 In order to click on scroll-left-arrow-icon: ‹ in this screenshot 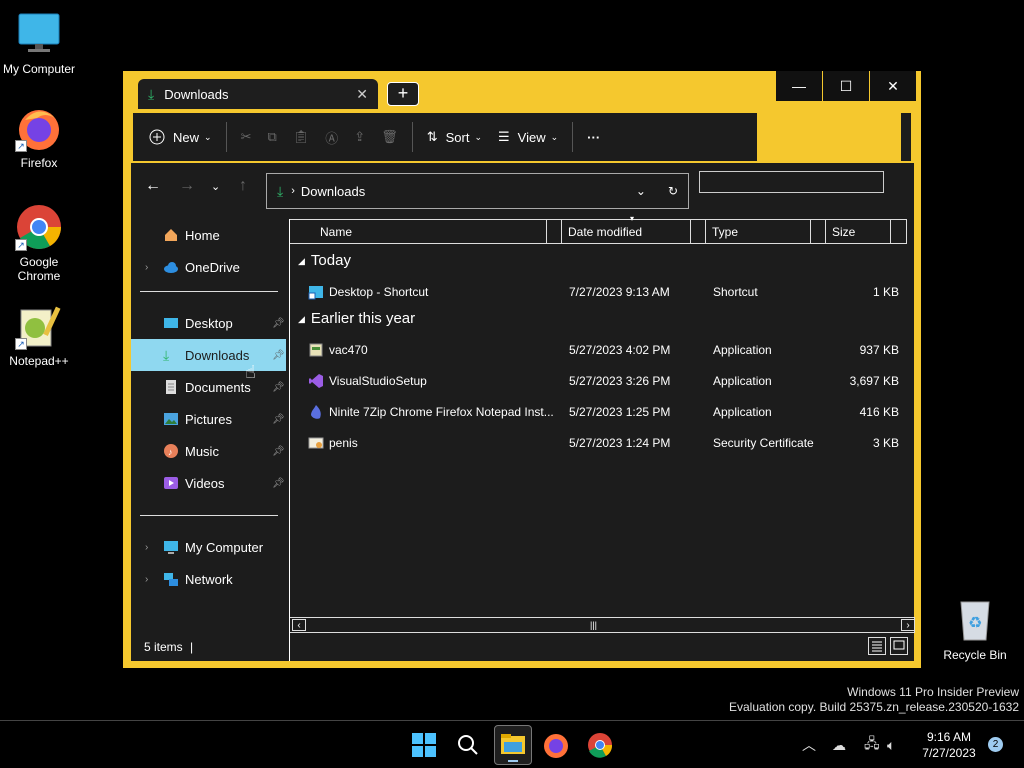, I will do `click(299, 625)`.